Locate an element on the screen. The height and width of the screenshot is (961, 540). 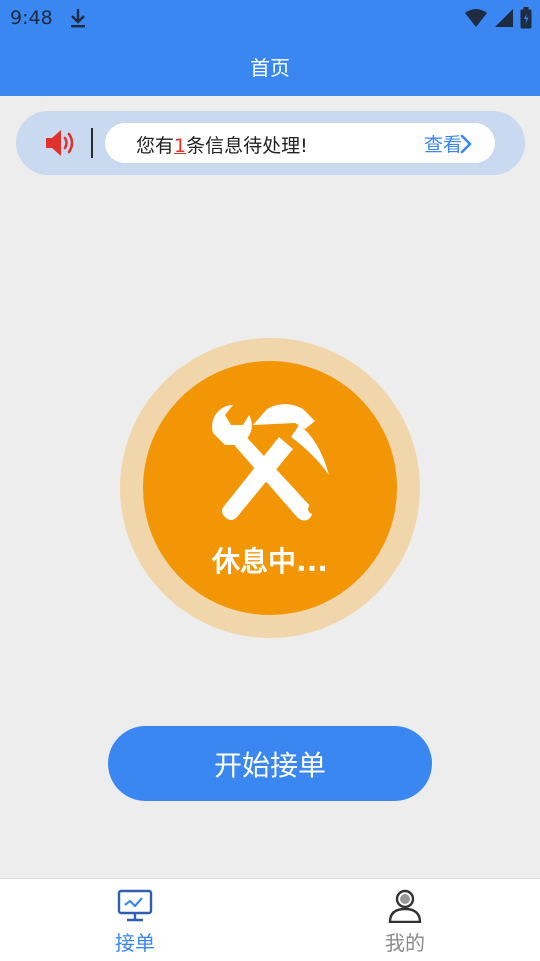
page-title: 首页 is located at coordinates (270, 67).